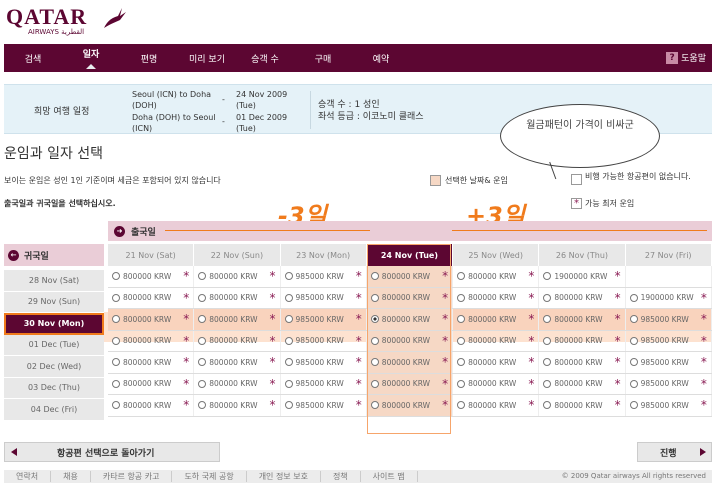 This screenshot has height=483, width=720. Describe the element at coordinates (209, 476) in the screenshot. I see `footer-link: 도하 국제 공항` at that location.